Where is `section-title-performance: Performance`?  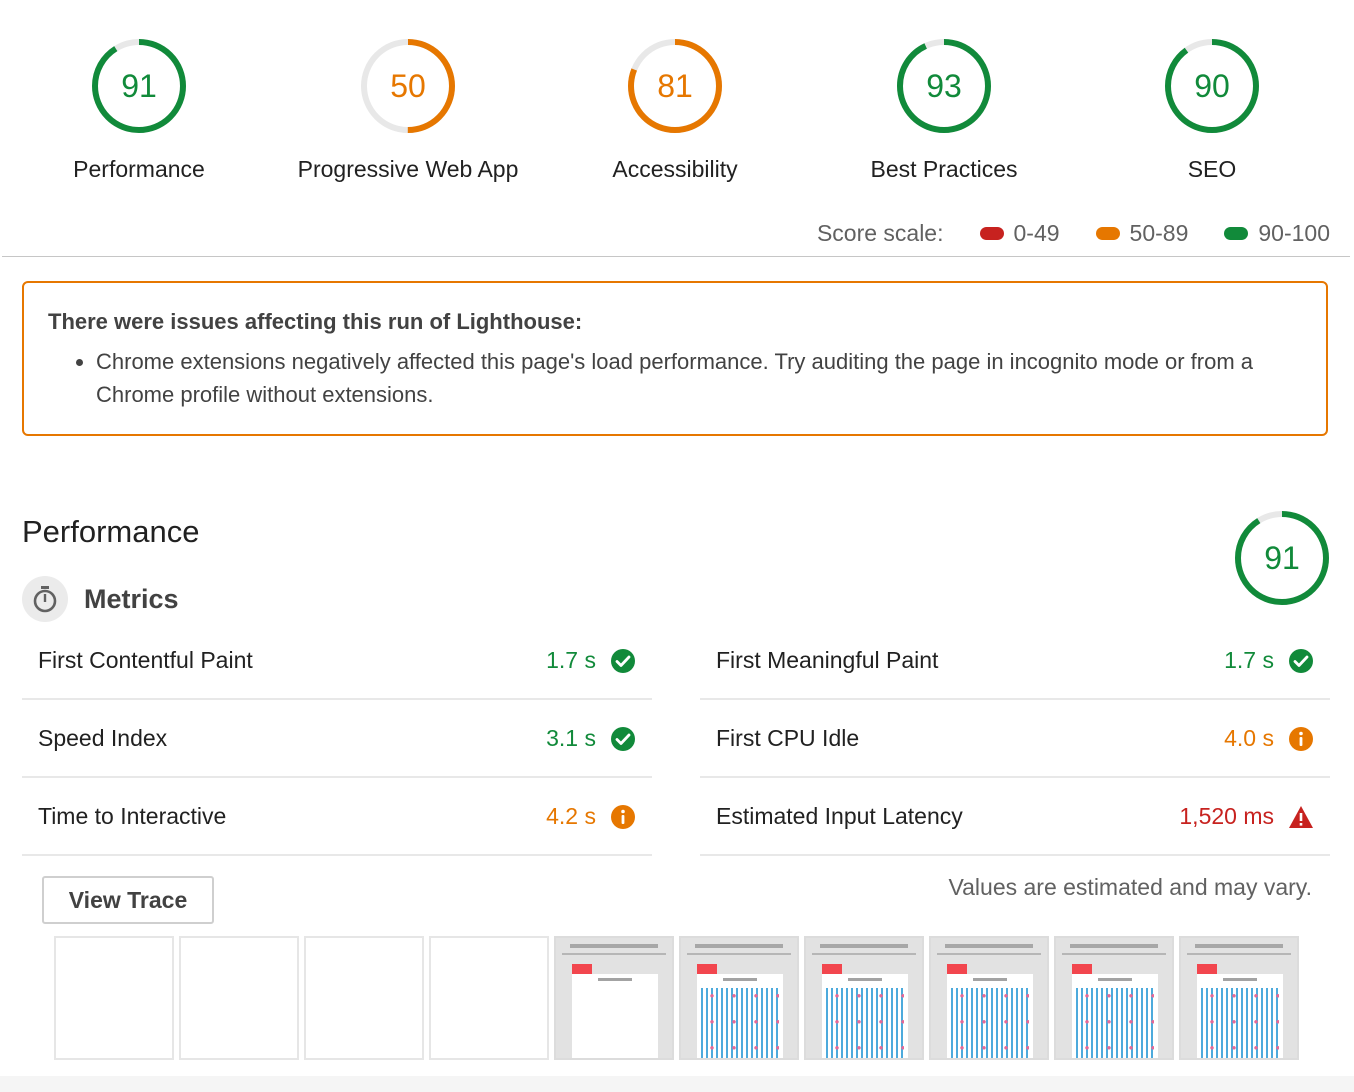
section-title-performance: Performance is located at coordinates (111, 531).